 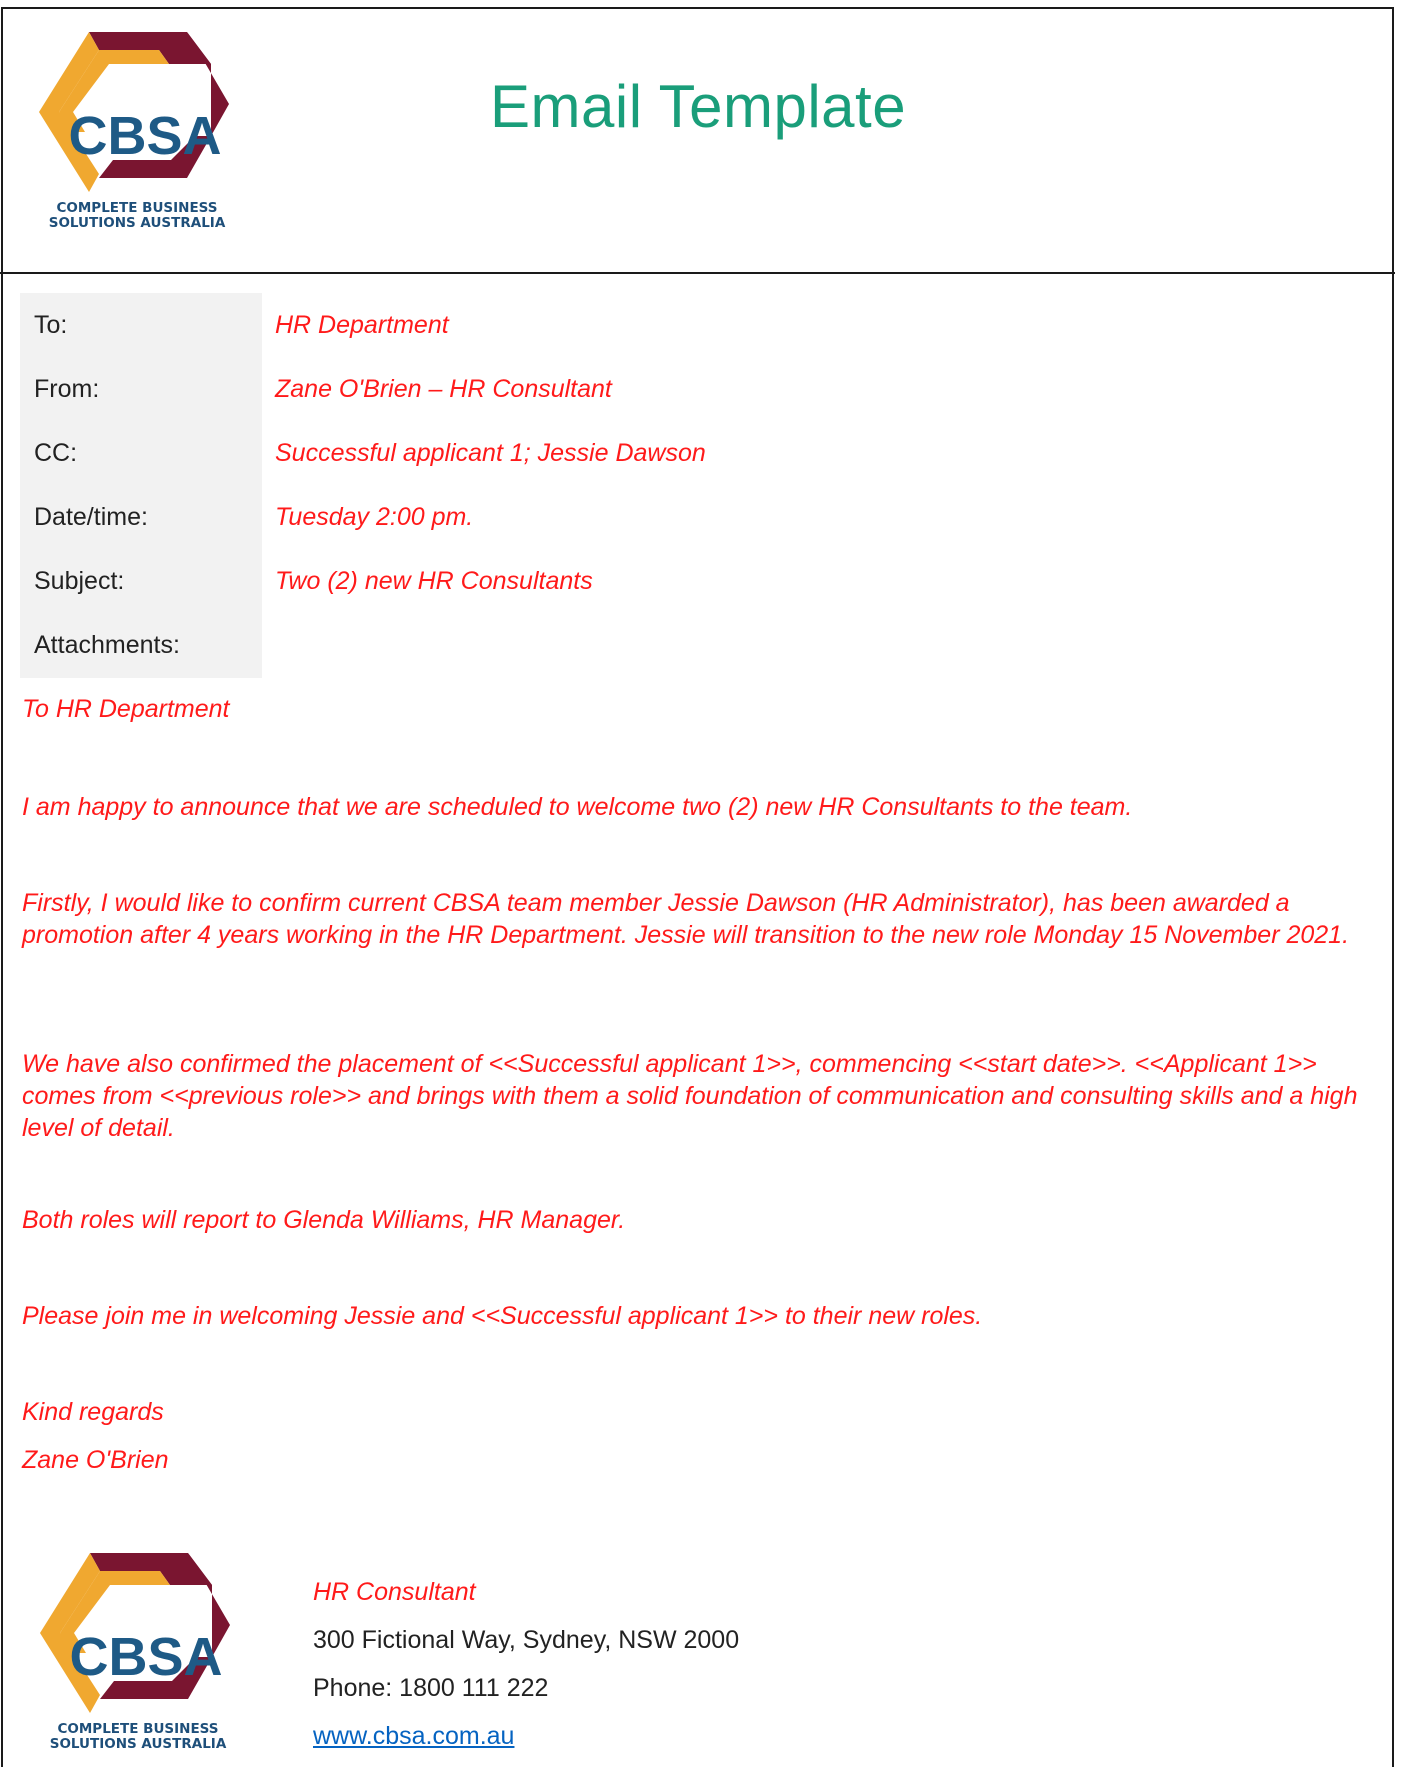 What do you see at coordinates (51, 325) in the screenshot?
I see `field-label-to: To:` at bounding box center [51, 325].